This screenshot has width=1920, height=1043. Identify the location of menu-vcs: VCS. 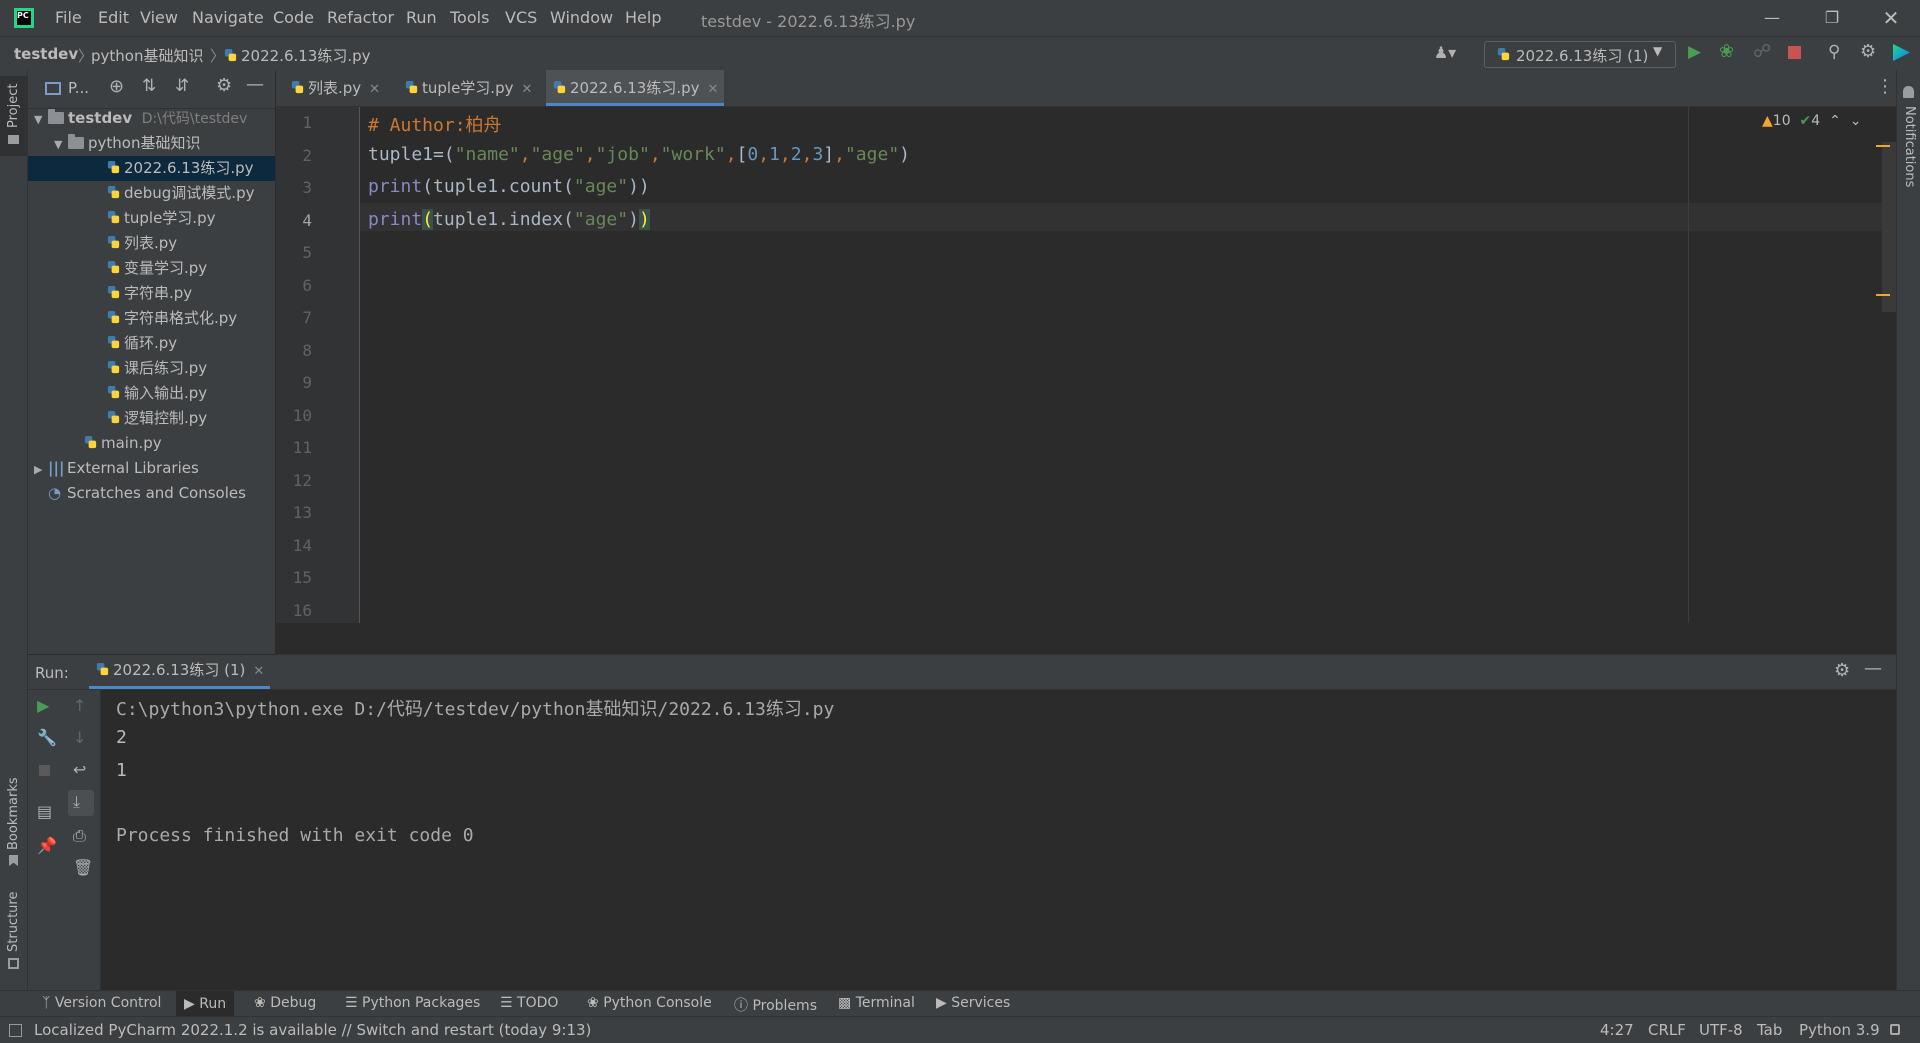
(521, 17).